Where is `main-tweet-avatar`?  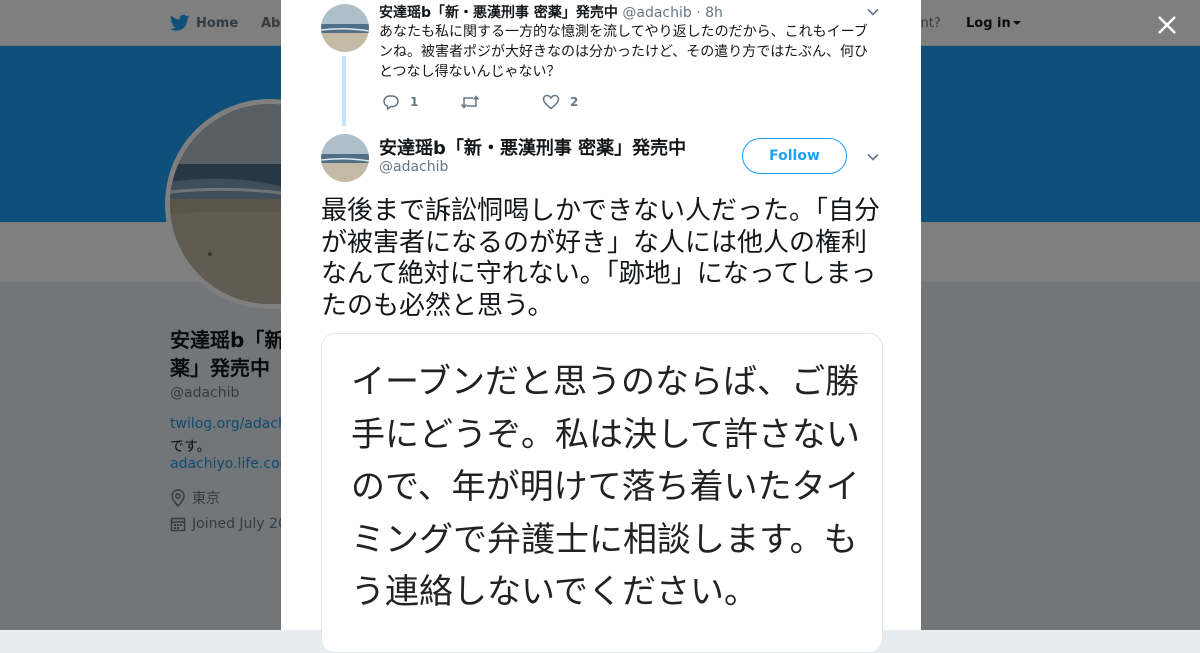 main-tweet-avatar is located at coordinates (345, 158).